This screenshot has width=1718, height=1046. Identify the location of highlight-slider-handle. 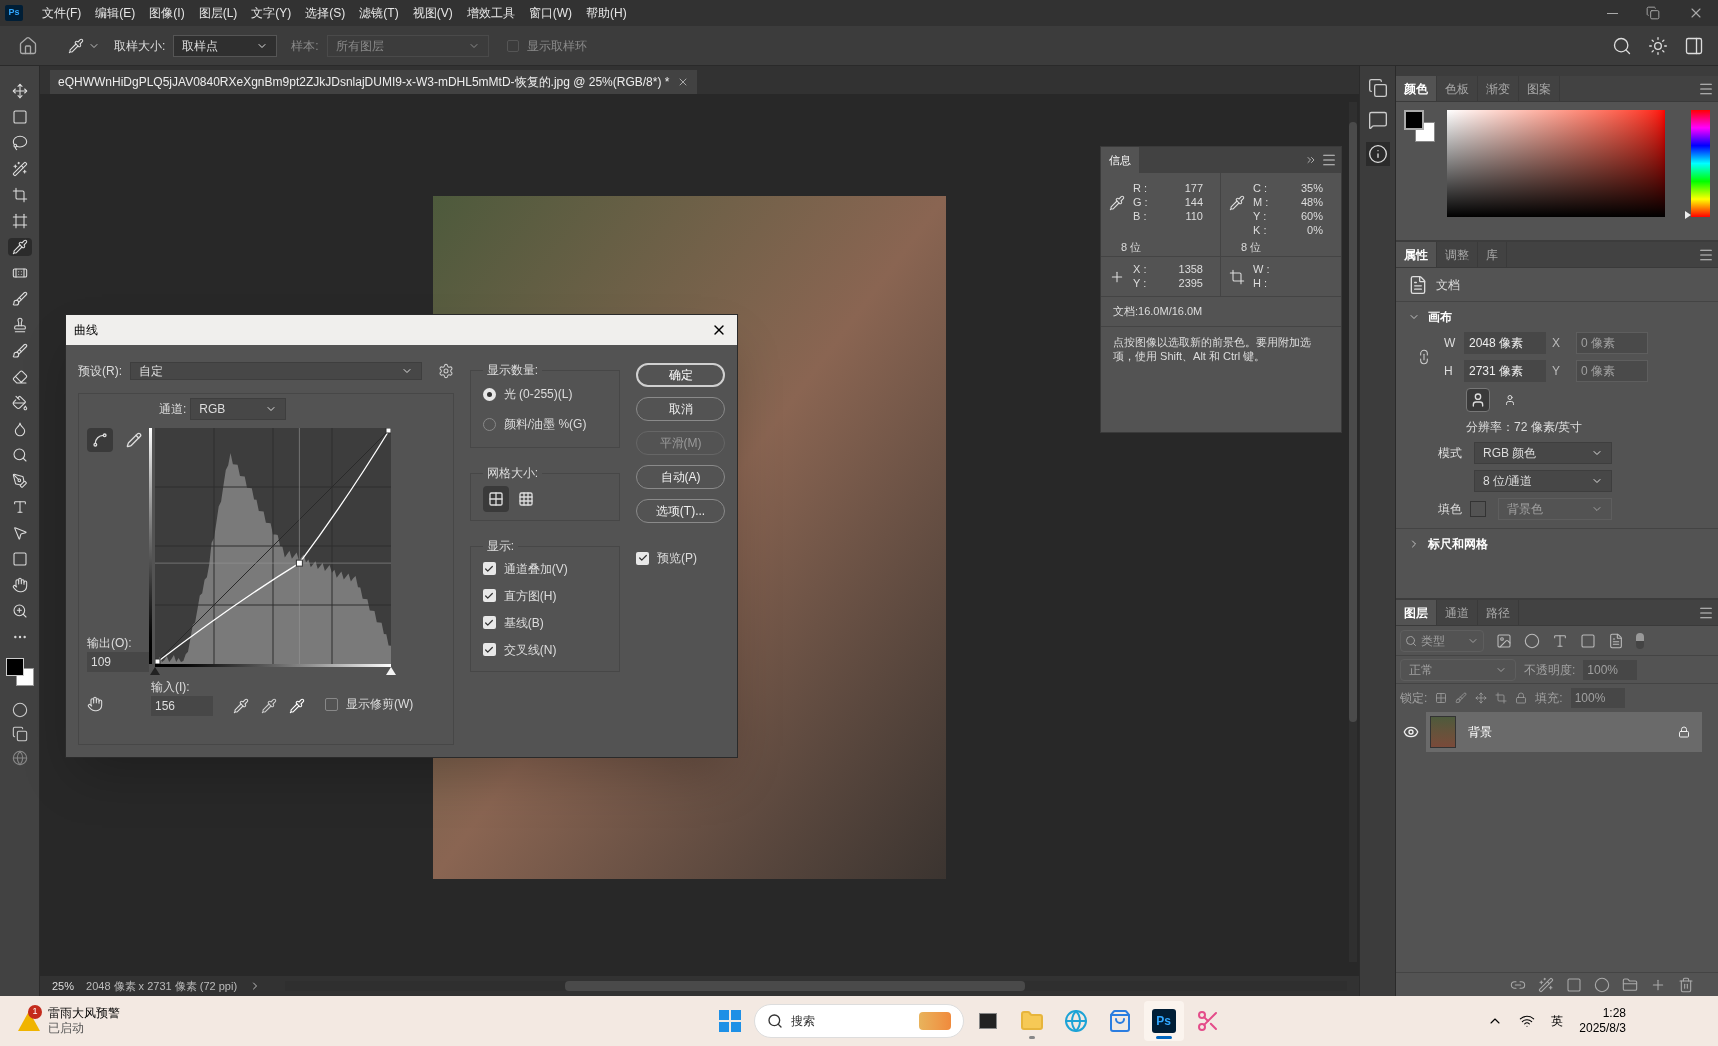
(391, 671).